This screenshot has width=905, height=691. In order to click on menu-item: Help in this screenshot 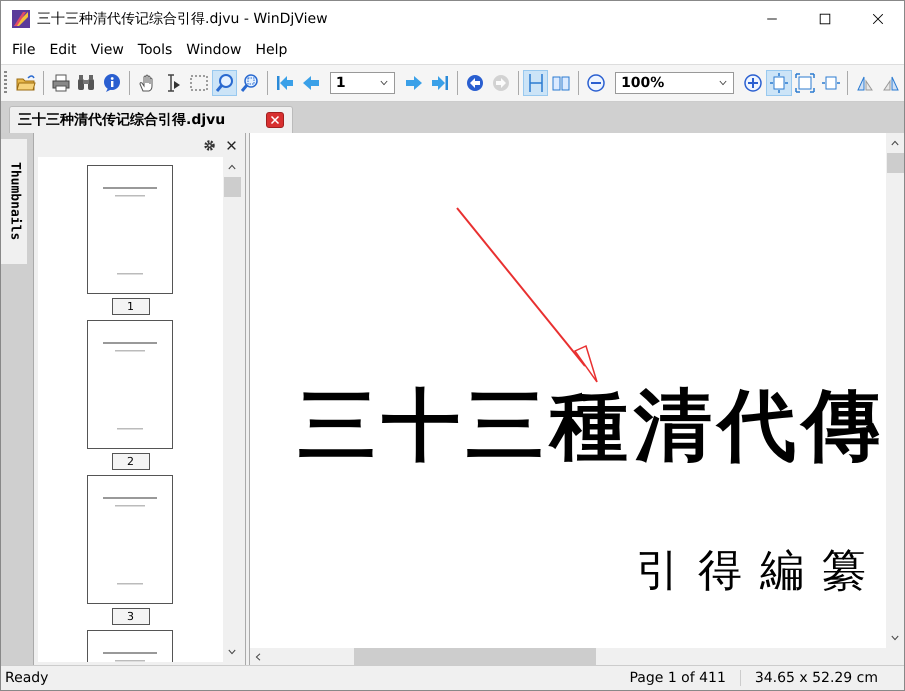, I will do `click(271, 50)`.